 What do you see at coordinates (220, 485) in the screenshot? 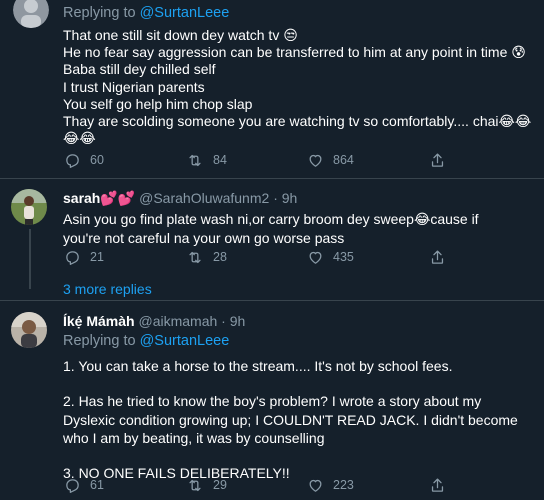
I see `retweet-count: 29` at bounding box center [220, 485].